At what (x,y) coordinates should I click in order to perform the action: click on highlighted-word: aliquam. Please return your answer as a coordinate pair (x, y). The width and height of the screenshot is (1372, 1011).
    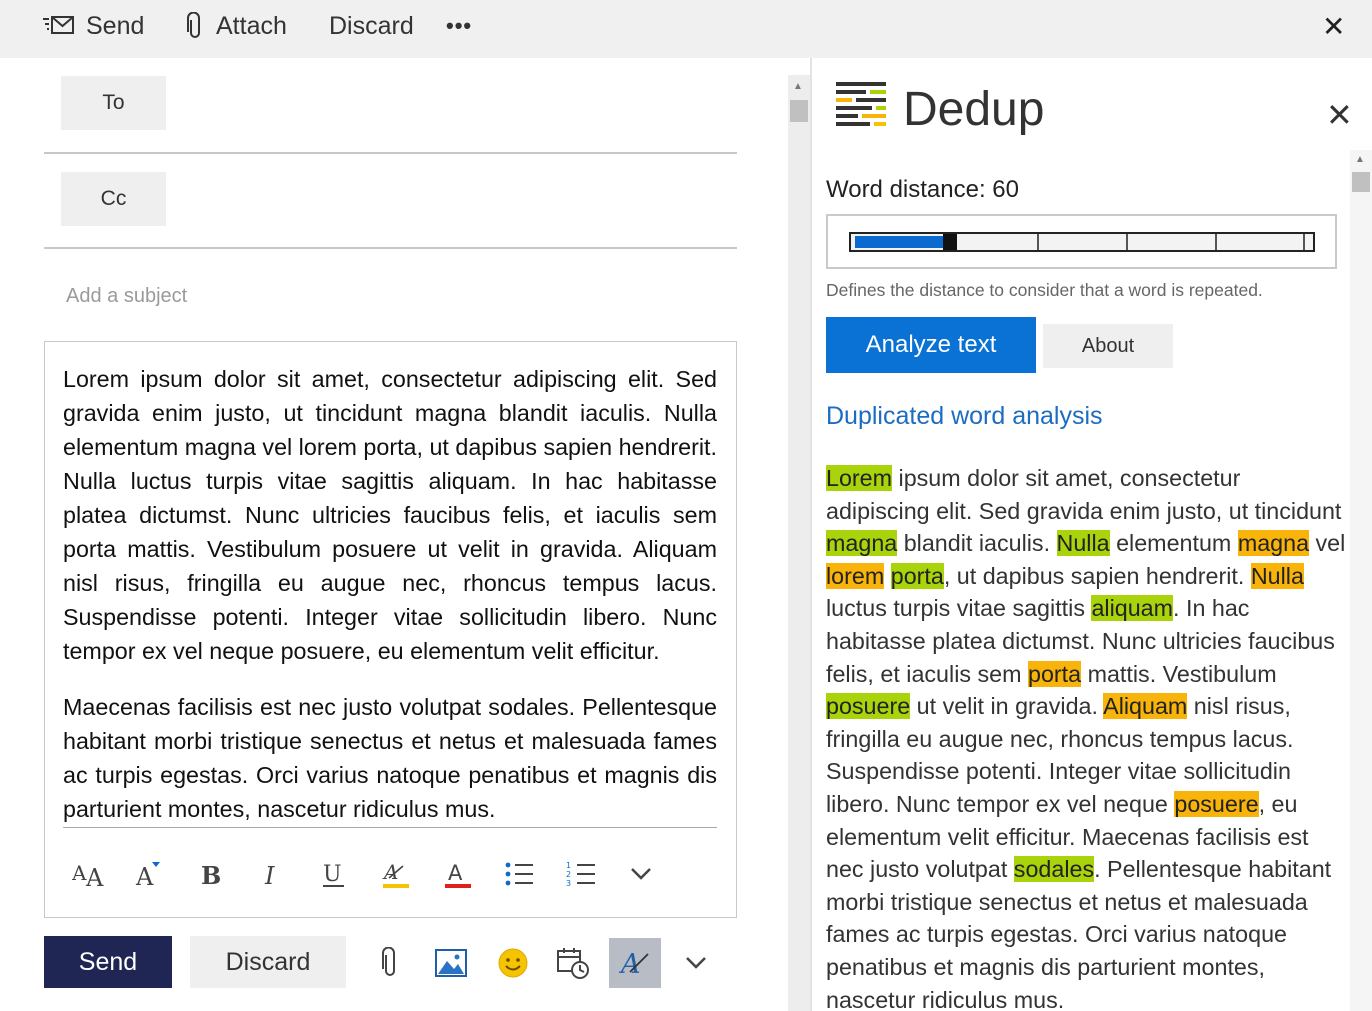
    Looking at the image, I should click on (1132, 608).